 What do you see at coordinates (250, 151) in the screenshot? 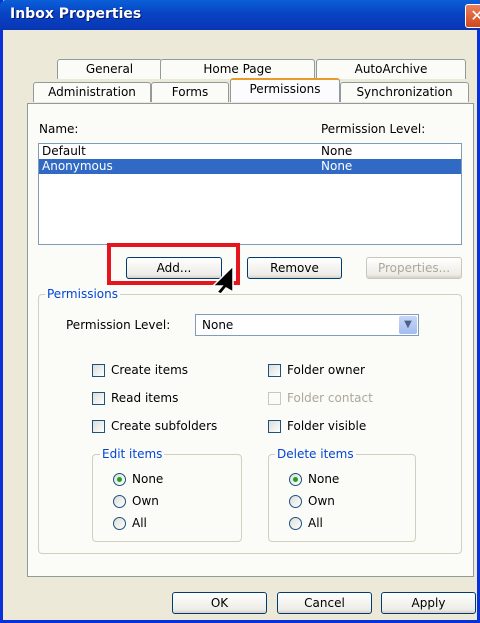
I see `list-item-default: Default None` at bounding box center [250, 151].